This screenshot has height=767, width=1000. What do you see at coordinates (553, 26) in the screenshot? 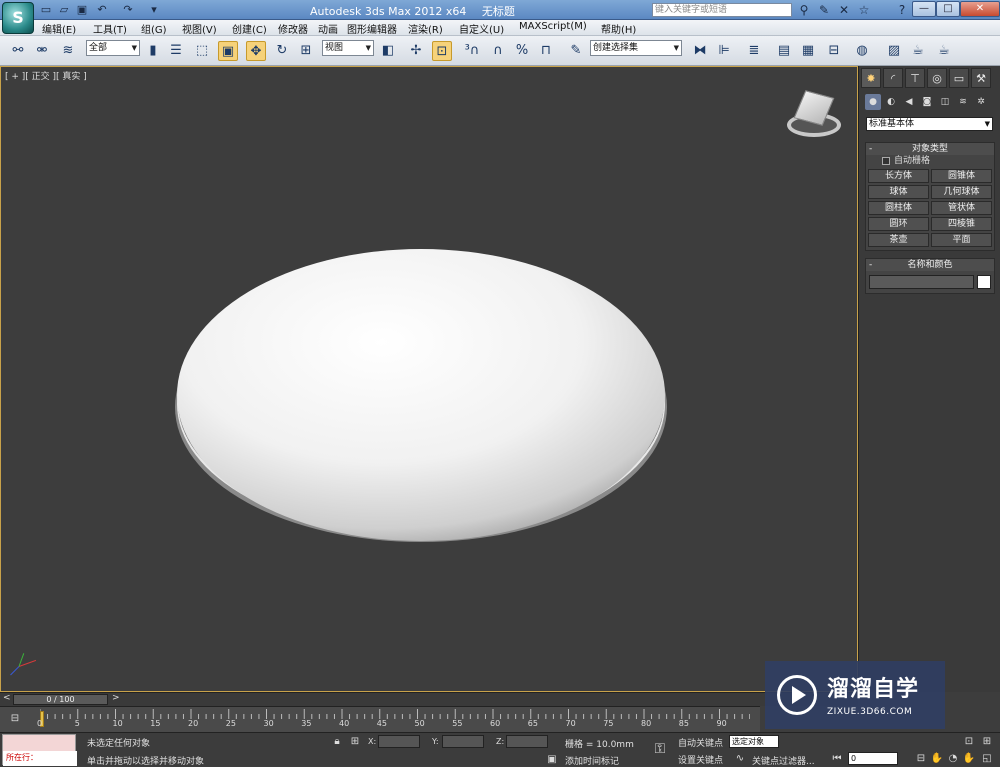
I see `menu-maxscript: MAXScript(M)` at bounding box center [553, 26].